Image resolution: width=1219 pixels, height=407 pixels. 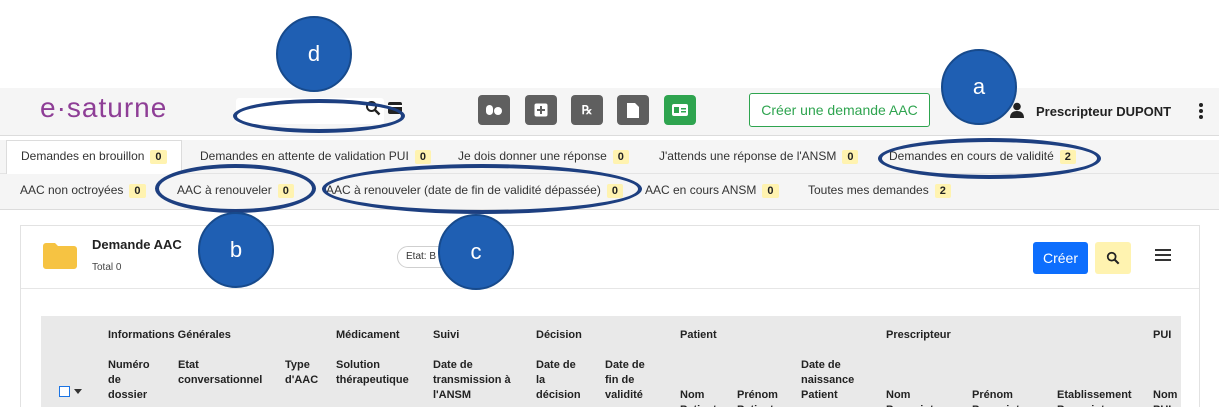 What do you see at coordinates (135, 380) in the screenshot?
I see `column-header: Numéro de dossier` at bounding box center [135, 380].